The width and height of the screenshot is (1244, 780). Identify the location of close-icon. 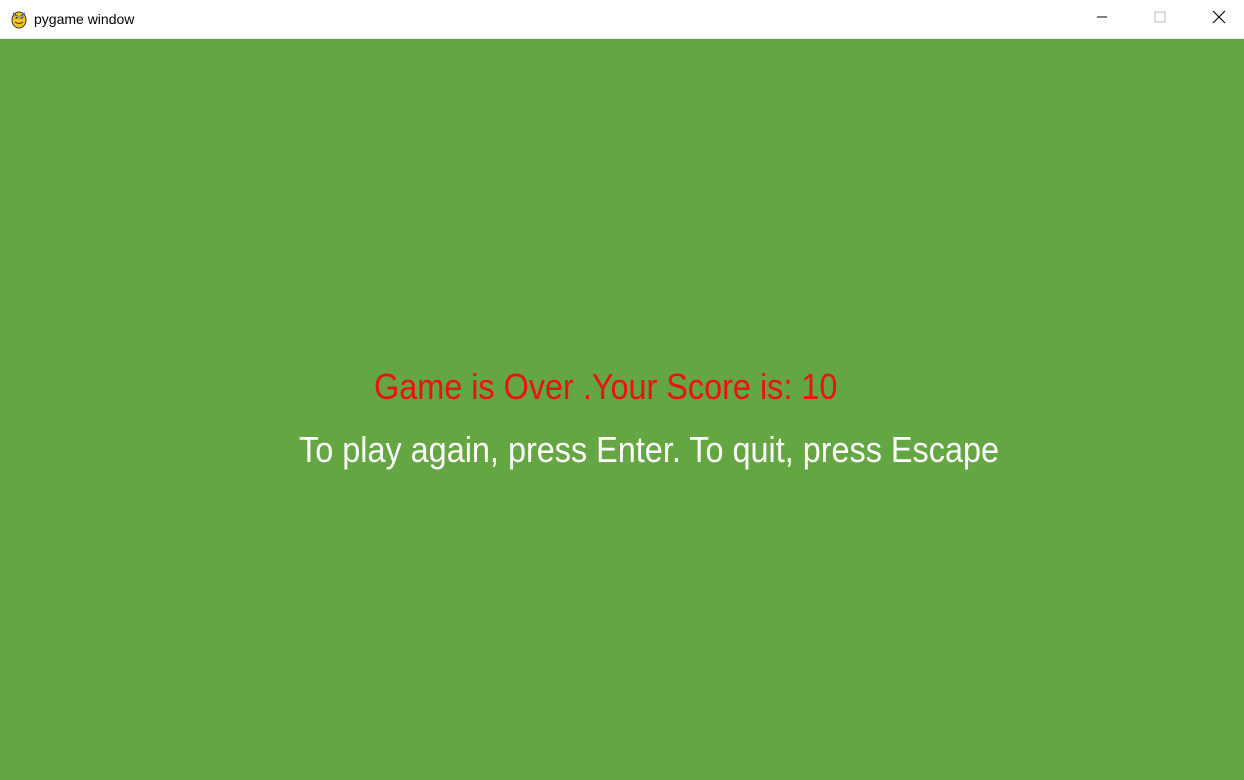
(1219, 19).